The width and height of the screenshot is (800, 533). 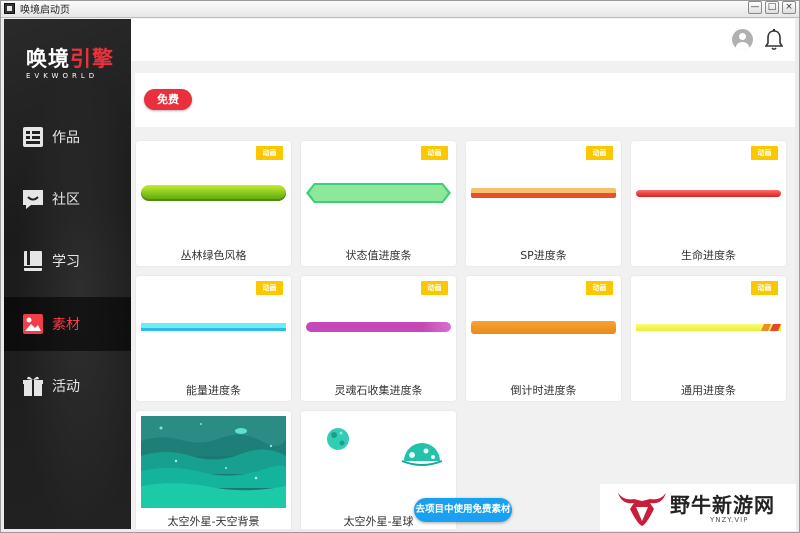 I want to click on soulstone-bar-preview, so click(x=378, y=327).